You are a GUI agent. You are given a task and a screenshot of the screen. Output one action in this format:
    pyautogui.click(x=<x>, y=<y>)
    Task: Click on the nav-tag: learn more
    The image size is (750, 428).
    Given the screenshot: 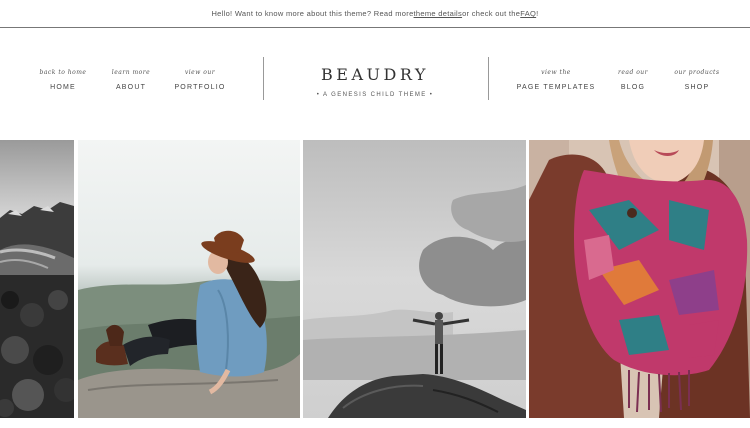 What is the action you would take?
    pyautogui.click(x=131, y=72)
    